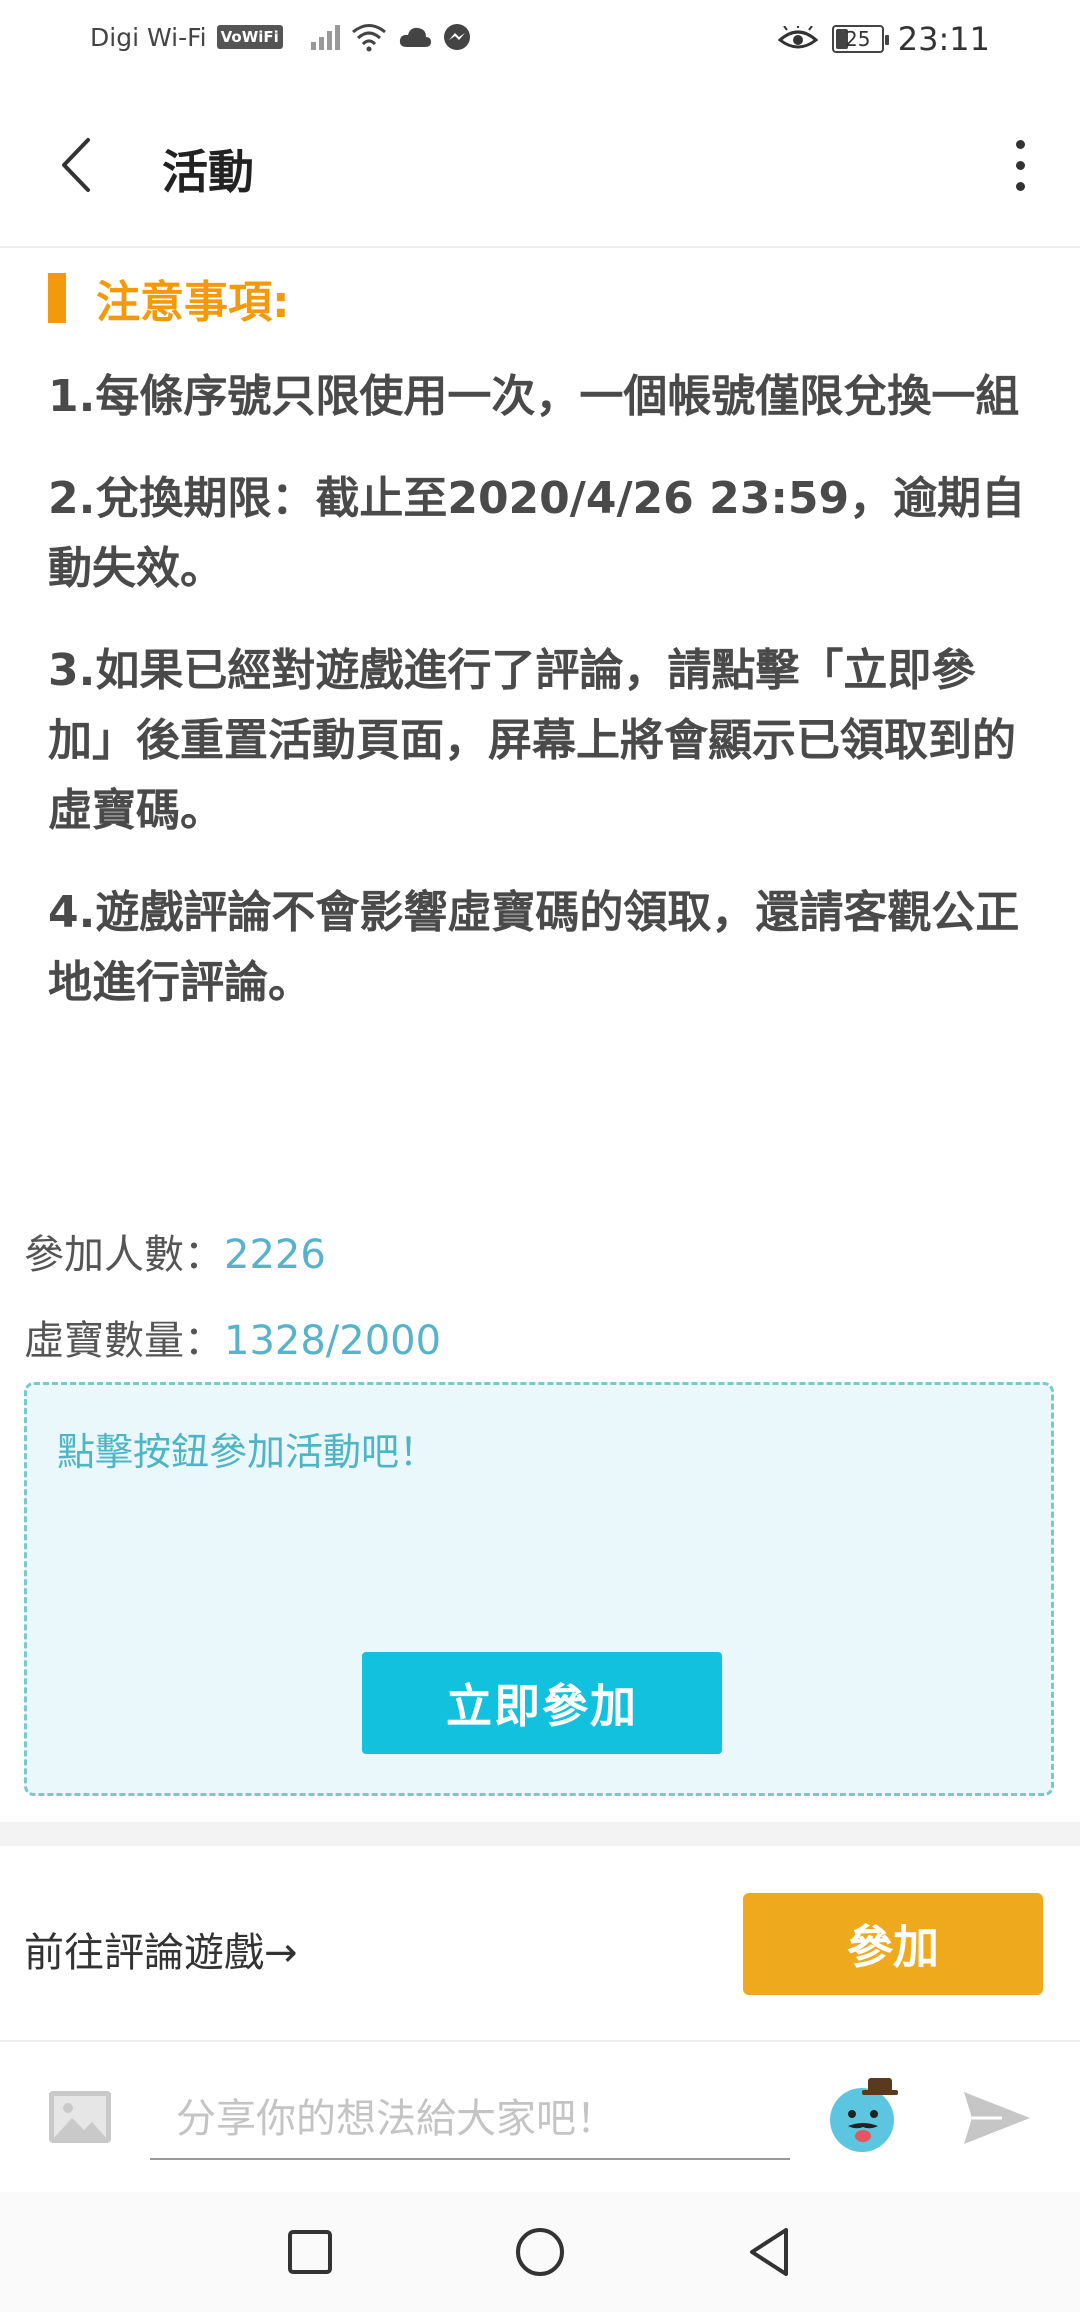 The width and height of the screenshot is (1080, 2312). Describe the element at coordinates (456, 37) in the screenshot. I see `messenger-icon` at that location.